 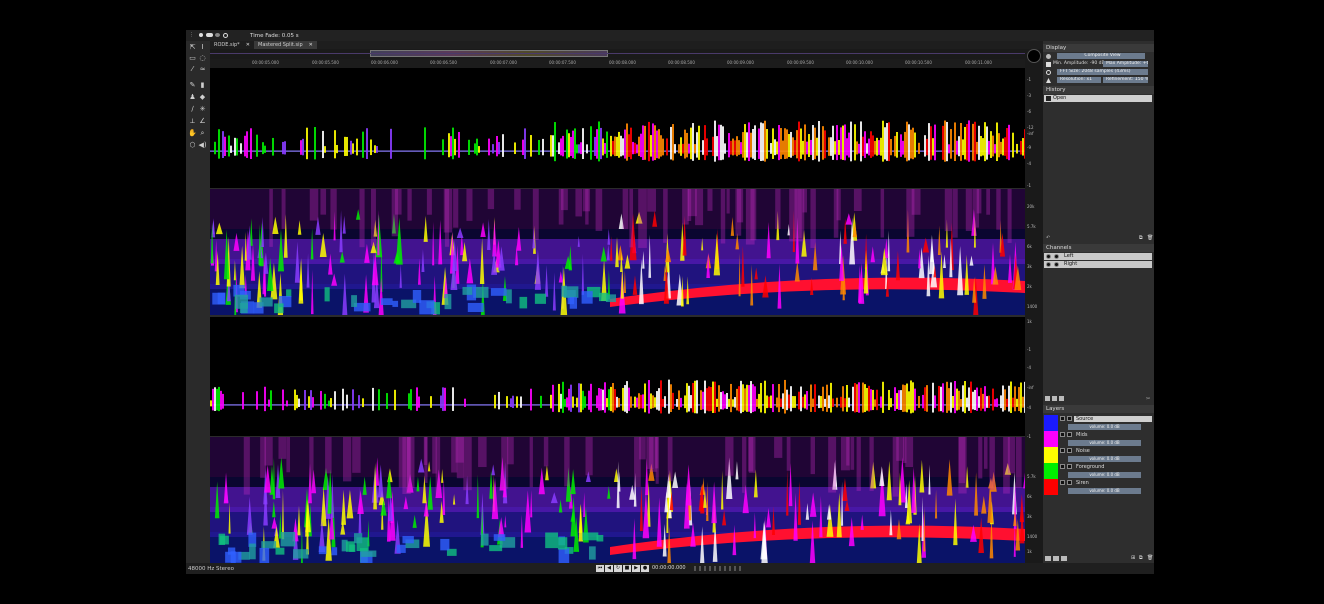 What do you see at coordinates (1048, 238) in the screenshot?
I see `undo-icon: ↶` at bounding box center [1048, 238].